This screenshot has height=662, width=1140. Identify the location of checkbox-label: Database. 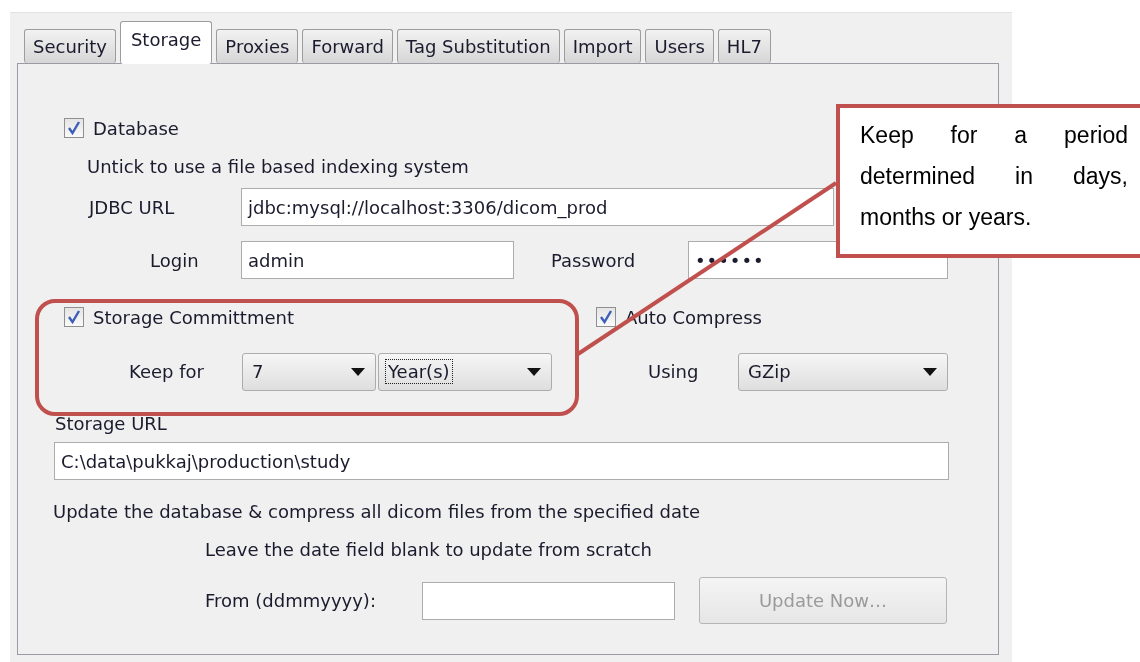
(136, 128).